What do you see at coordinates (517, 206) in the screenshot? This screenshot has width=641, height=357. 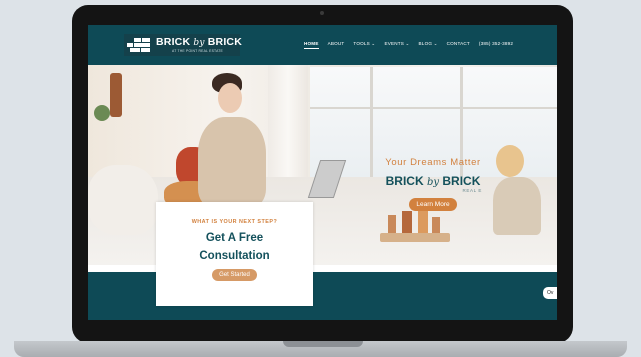 I see `child-figure` at bounding box center [517, 206].